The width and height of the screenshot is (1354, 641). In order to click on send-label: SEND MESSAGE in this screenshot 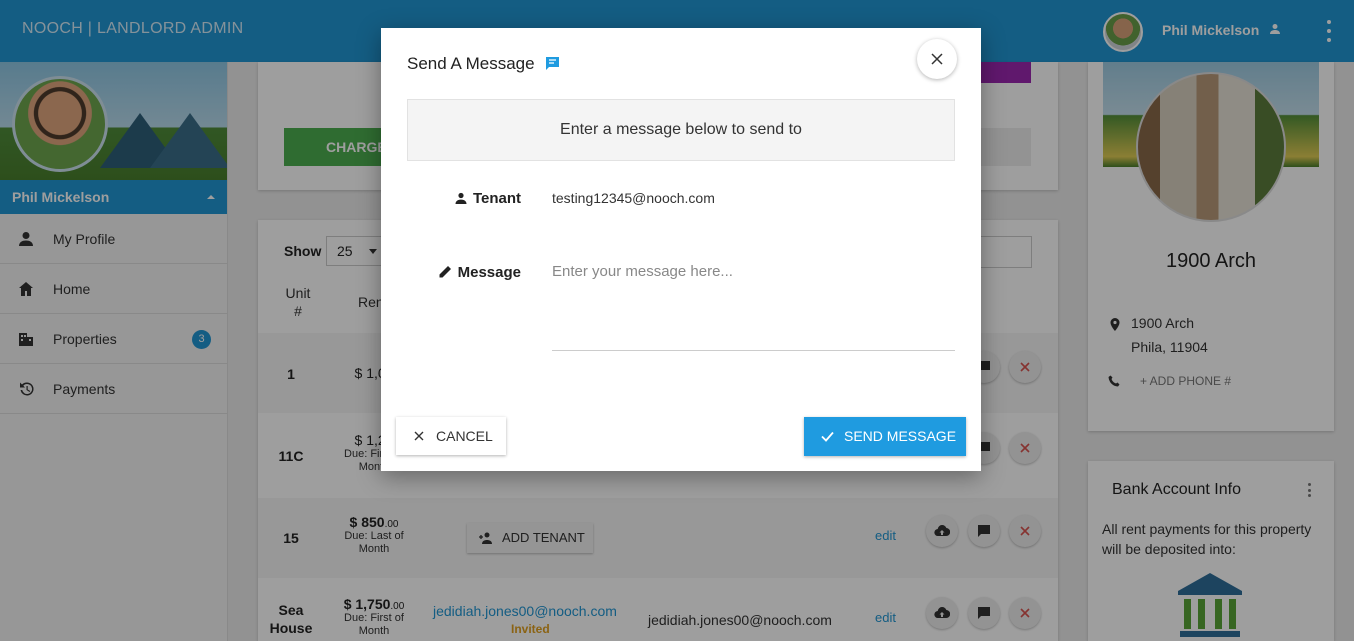, I will do `click(900, 436)`.